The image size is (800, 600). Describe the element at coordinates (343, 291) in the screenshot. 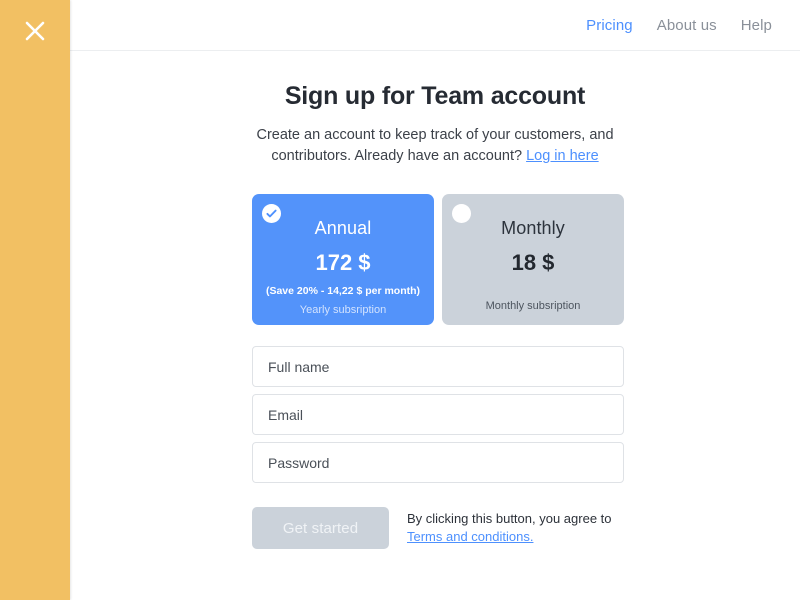

I see `plan-annual-savings: (Save 20% - 14,22 $ per month)` at that location.